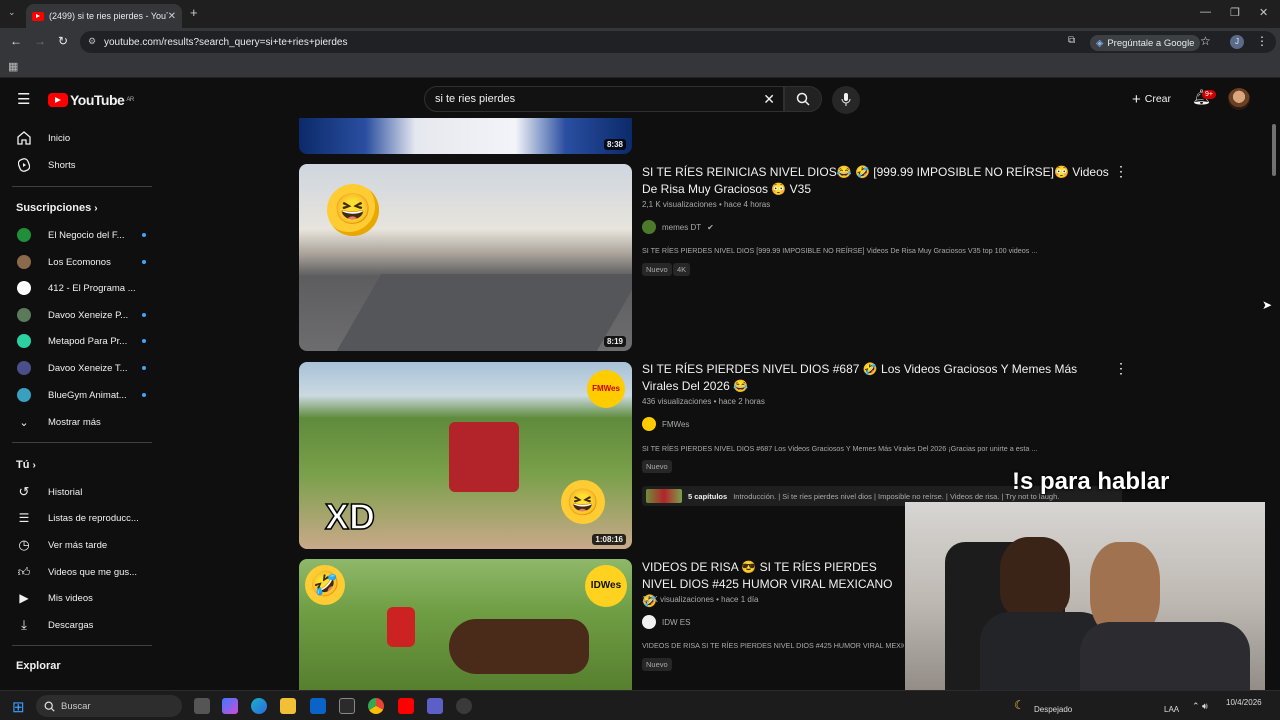  I want to click on date-text: 10/4/2026, so click(1244, 702).